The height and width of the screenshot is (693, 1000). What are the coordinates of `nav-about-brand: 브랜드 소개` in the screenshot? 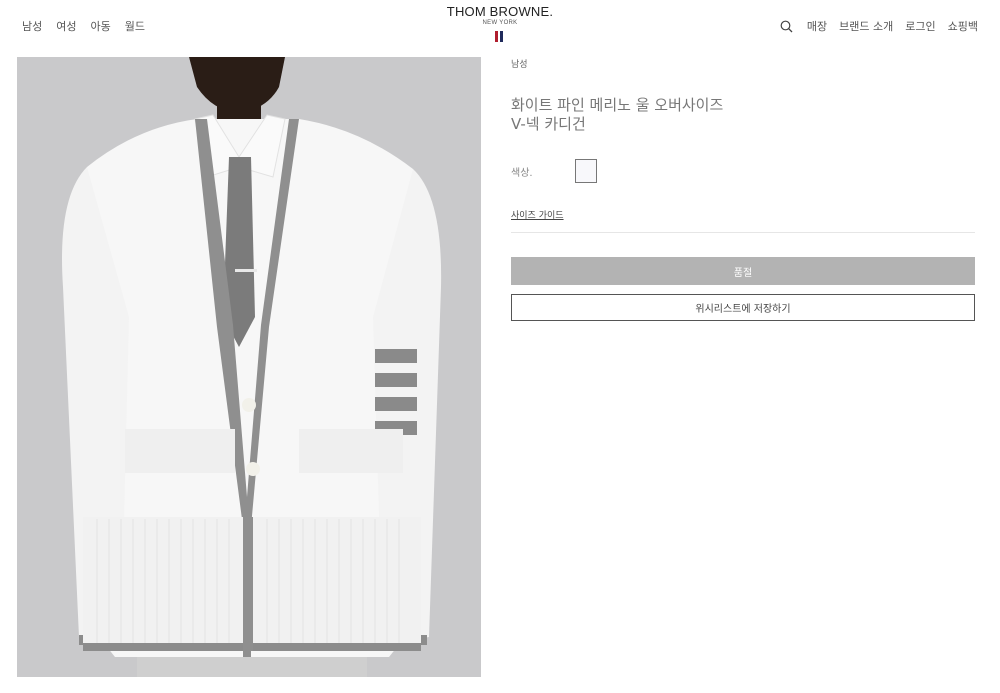 It's located at (866, 26).